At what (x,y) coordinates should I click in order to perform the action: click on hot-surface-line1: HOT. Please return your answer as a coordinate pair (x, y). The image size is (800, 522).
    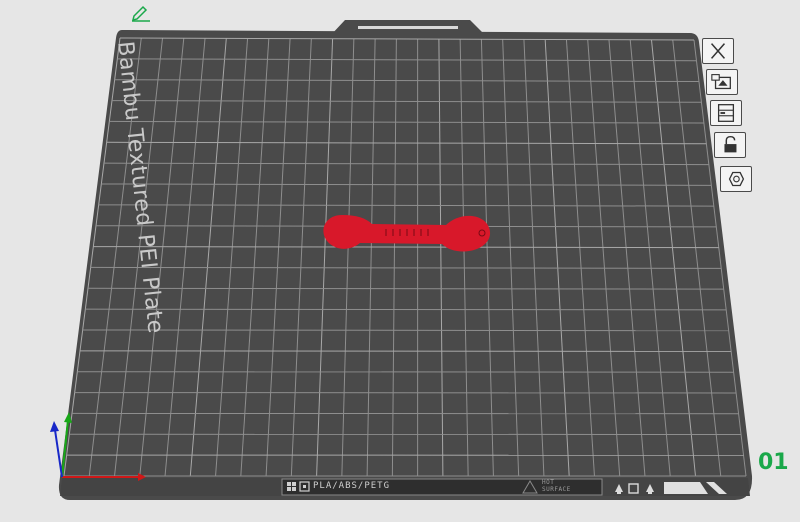
    Looking at the image, I should click on (548, 482).